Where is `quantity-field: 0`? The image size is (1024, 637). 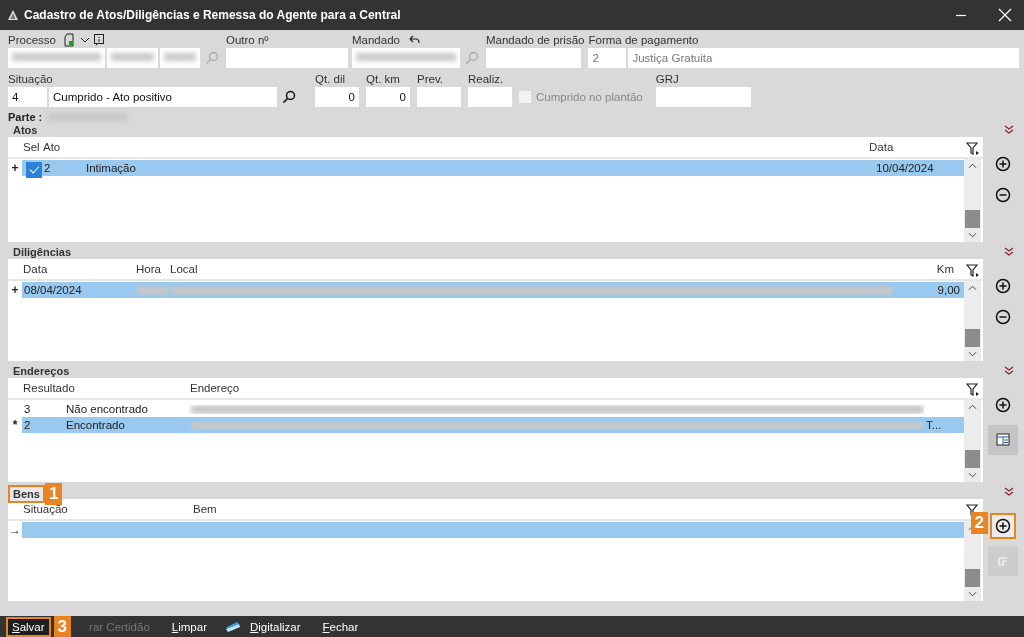
quantity-field: 0 is located at coordinates (337, 97).